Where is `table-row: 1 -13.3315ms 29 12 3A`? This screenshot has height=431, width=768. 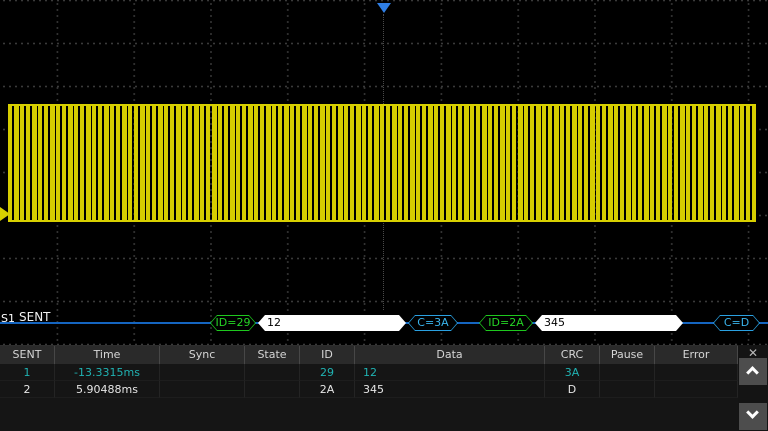 table-row: 1 -13.3315ms 29 12 3A is located at coordinates (369, 372).